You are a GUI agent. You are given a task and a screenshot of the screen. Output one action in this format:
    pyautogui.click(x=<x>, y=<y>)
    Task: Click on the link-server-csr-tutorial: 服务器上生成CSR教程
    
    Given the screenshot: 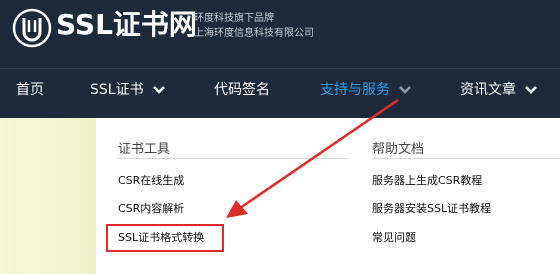 What is the action you would take?
    pyautogui.click(x=427, y=180)
    